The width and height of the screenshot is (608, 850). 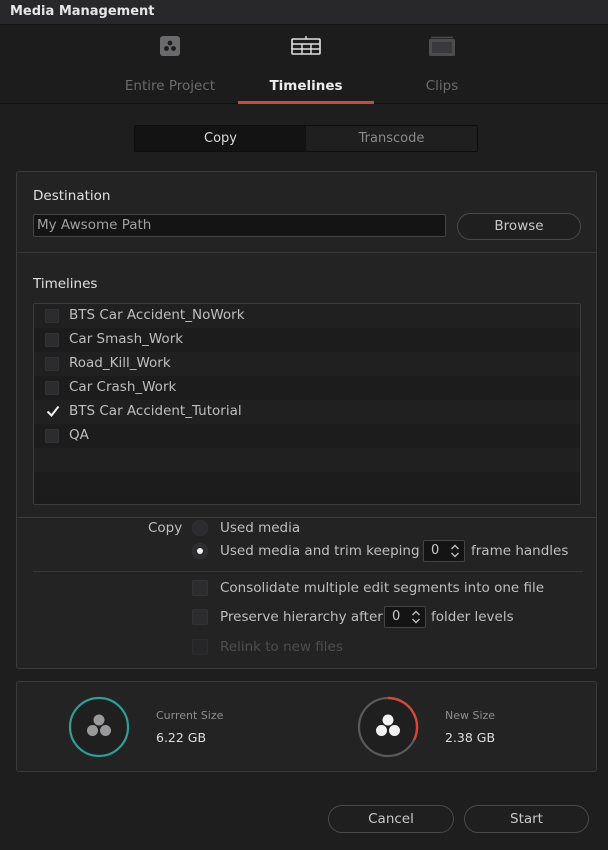 I want to click on mode-segmented-control: Copy Transcode, so click(x=306, y=138).